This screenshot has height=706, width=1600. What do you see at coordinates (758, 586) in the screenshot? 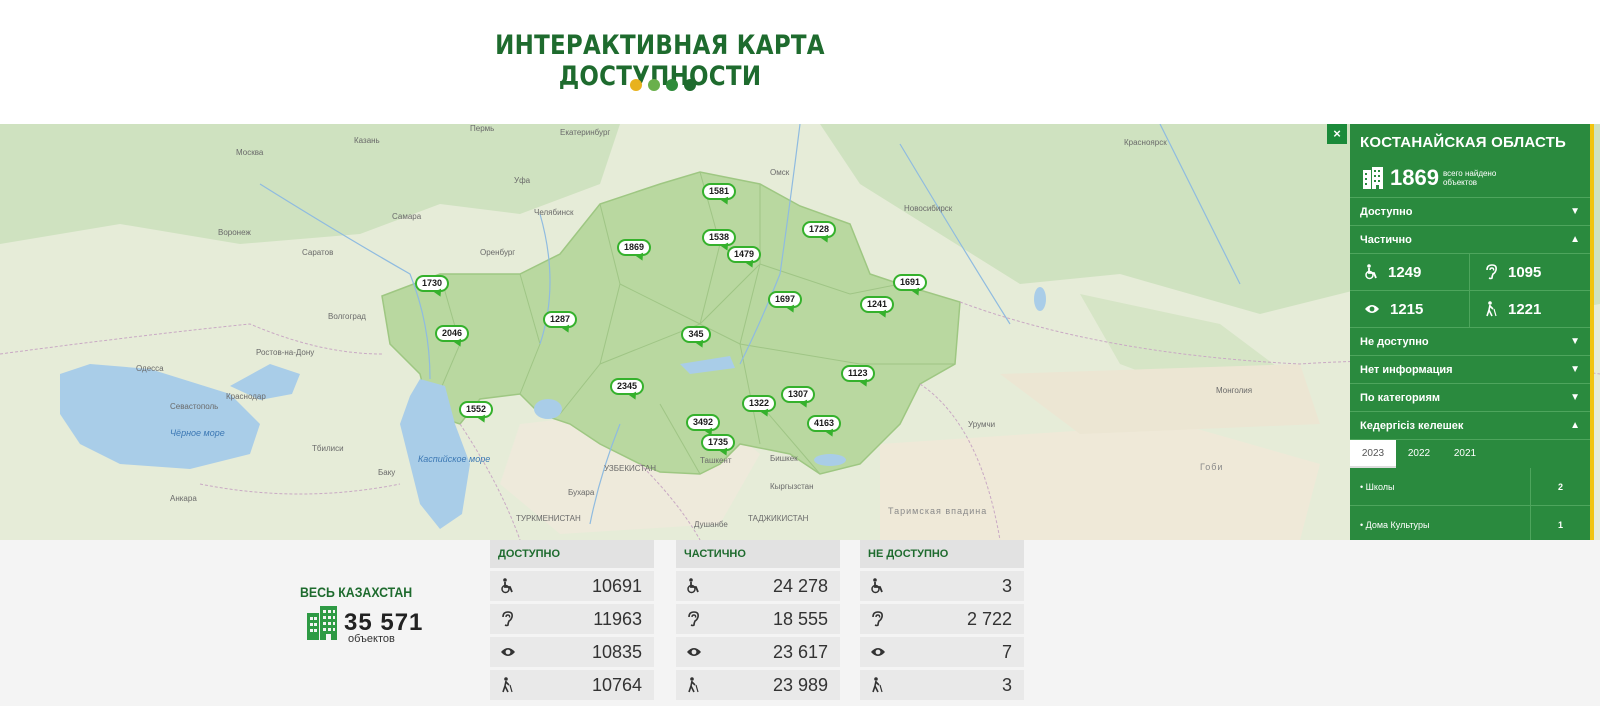
I see `summary-row: 24 278` at bounding box center [758, 586].